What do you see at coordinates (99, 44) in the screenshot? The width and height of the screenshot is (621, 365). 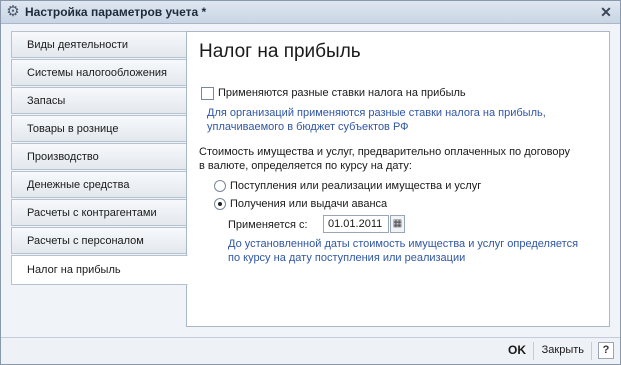 I see `tab-activities: Виды деятельности` at bounding box center [99, 44].